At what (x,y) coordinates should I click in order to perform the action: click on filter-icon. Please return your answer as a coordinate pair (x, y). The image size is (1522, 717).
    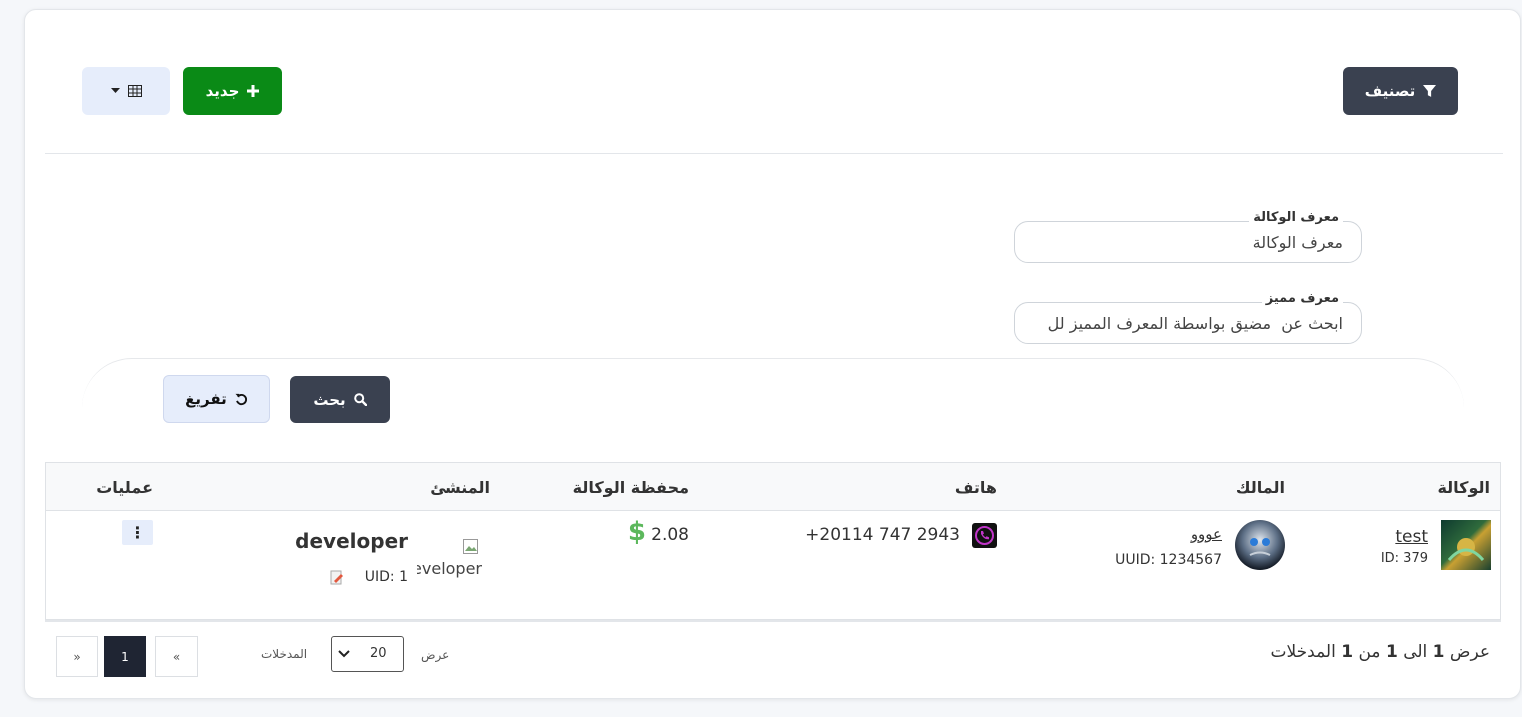
    Looking at the image, I should click on (1430, 90).